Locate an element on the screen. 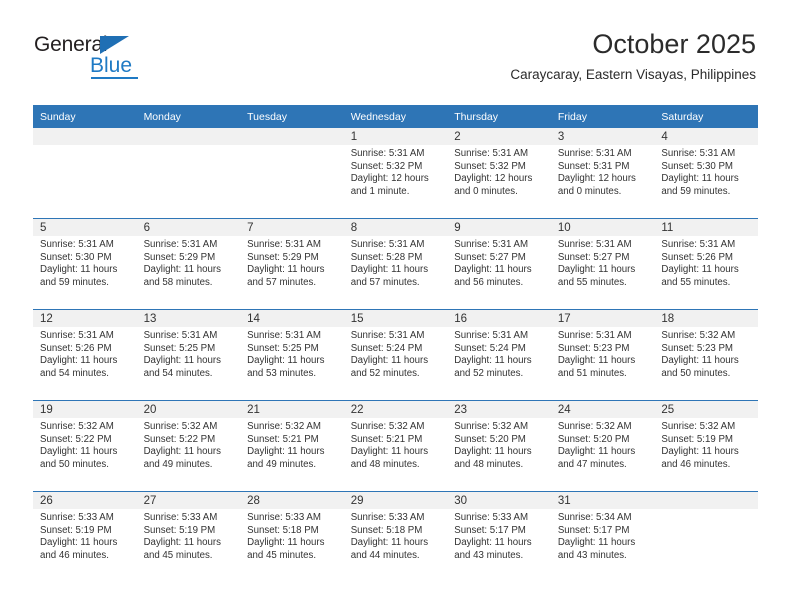  daylight-duration-line2: and 59 minutes. is located at coordinates (74, 282).